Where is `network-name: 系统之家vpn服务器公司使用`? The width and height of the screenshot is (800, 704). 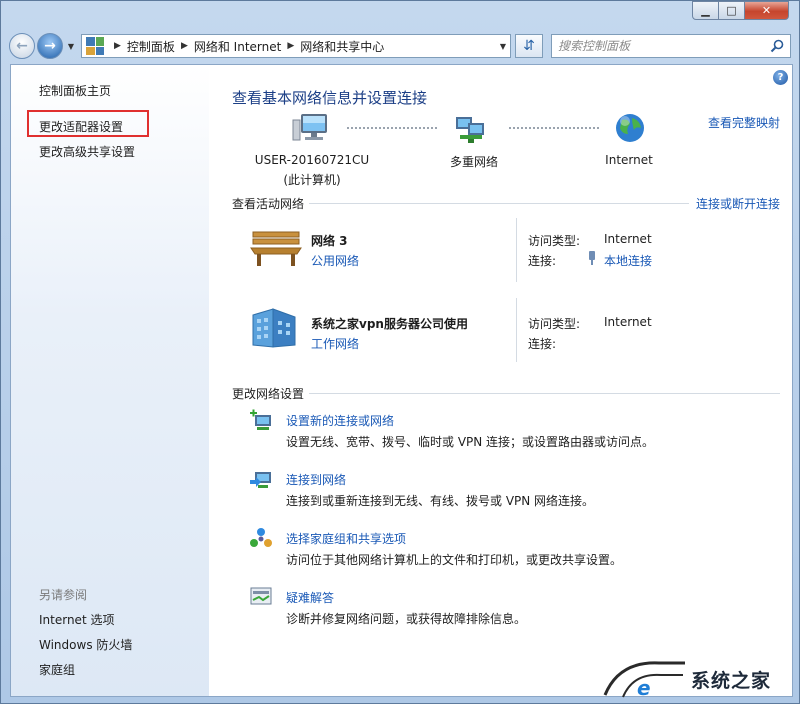
network-name: 系统之家vpn服务器公司使用 is located at coordinates (389, 324).